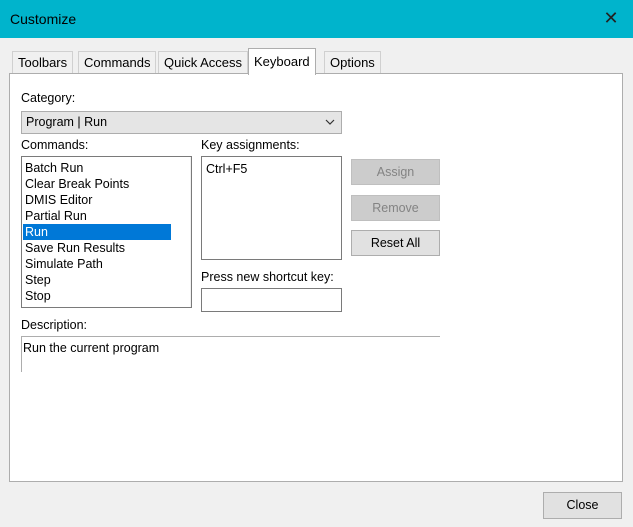 This screenshot has width=633, height=527. I want to click on shortcut-key-input, so click(271, 300).